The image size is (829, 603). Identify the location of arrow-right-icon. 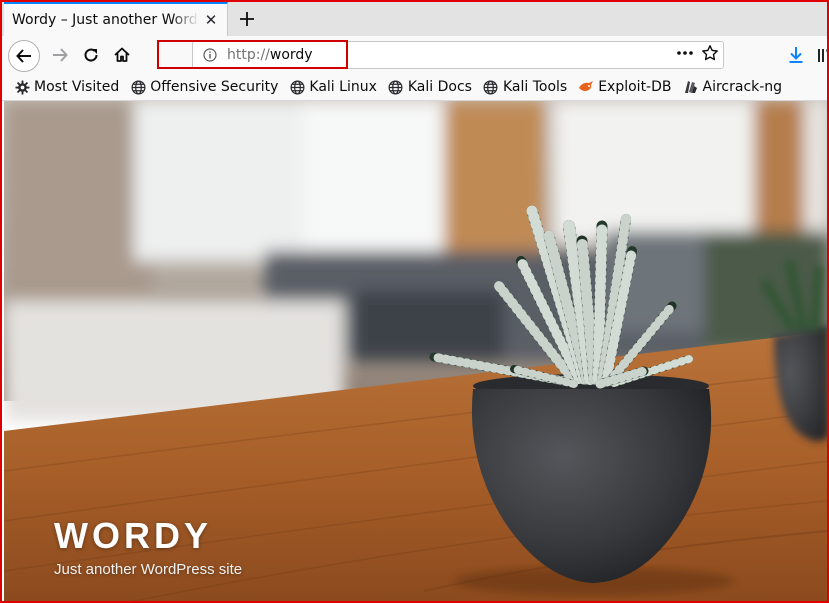
(60, 55).